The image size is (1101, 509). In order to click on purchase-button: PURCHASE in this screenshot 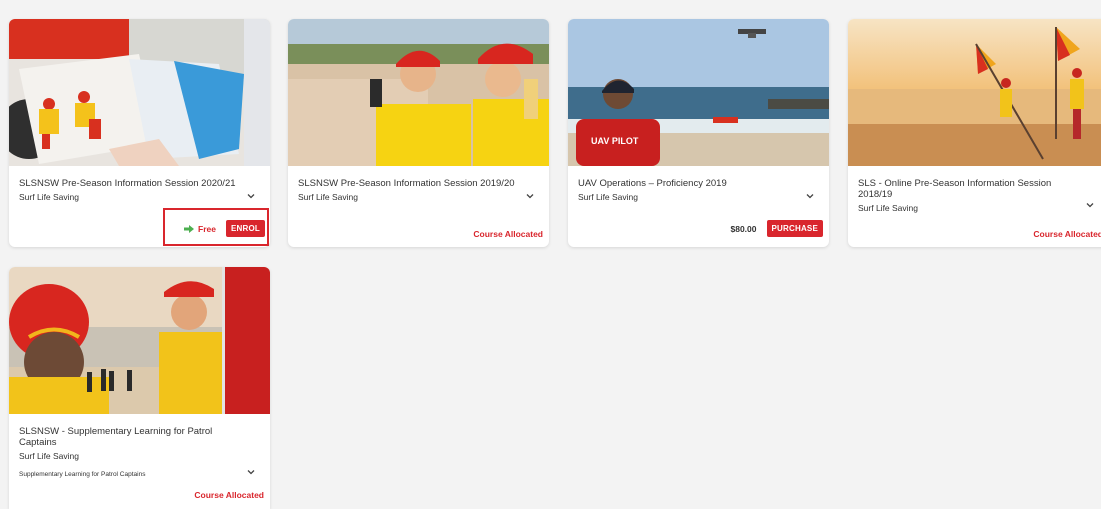, I will do `click(794, 228)`.